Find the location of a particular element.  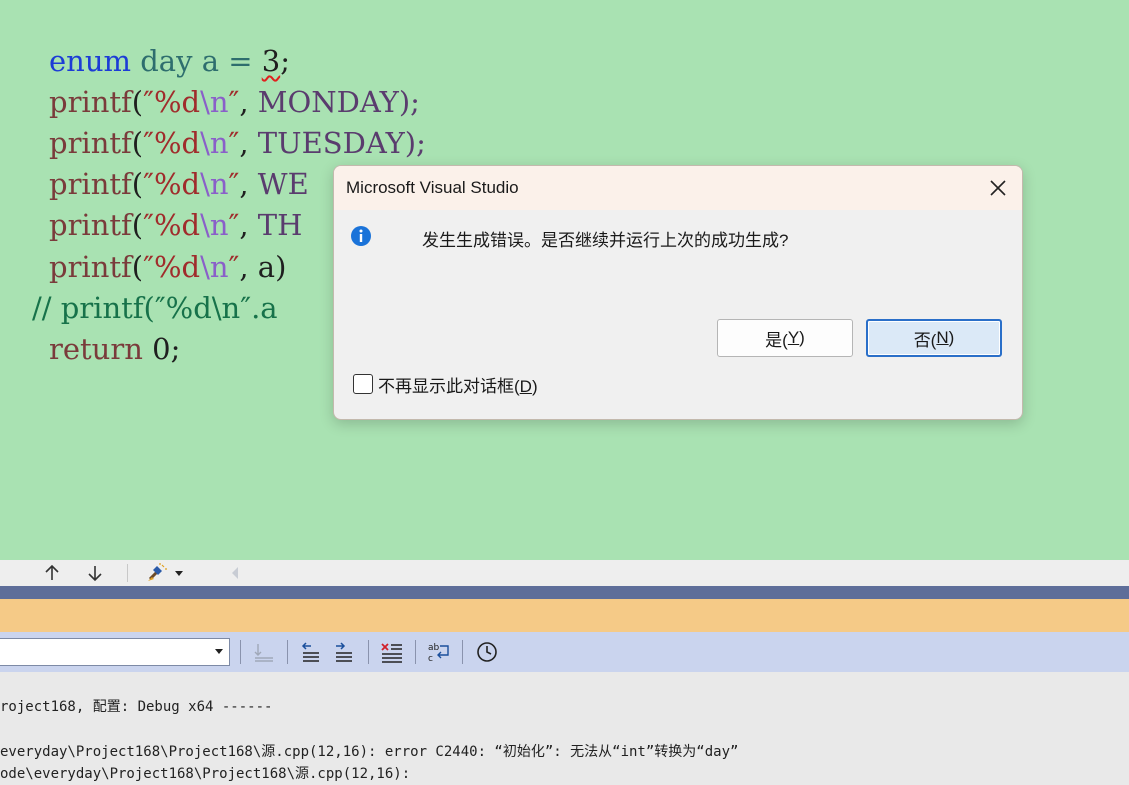

checkbox-label-text: 不再显示此对话框( is located at coordinates (449, 386).